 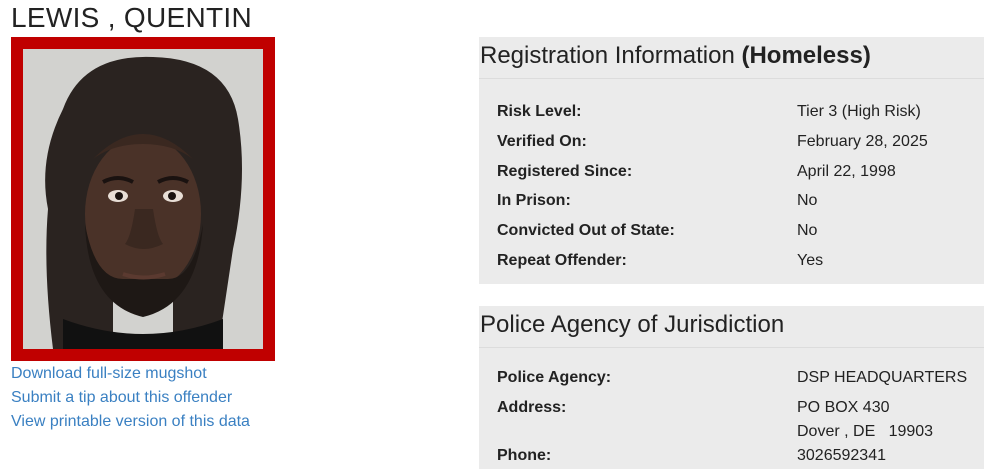 I want to click on field-value: PO BOX 430 Dover , DE 19903, so click(x=865, y=420).